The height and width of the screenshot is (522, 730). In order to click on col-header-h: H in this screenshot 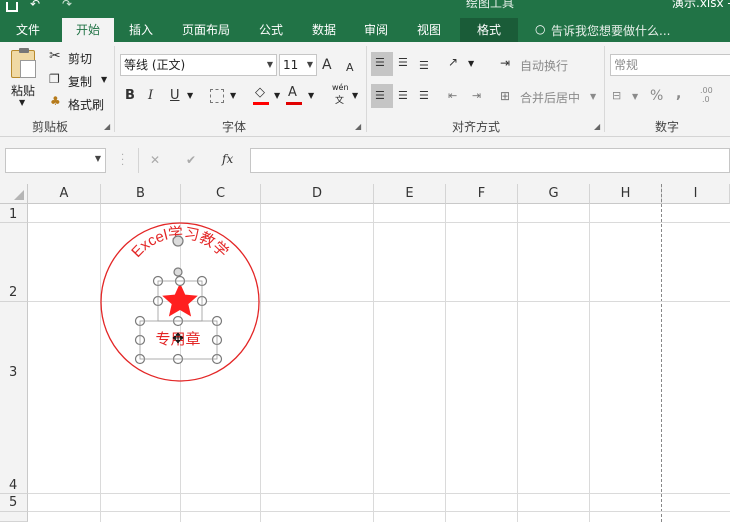, I will do `click(626, 194)`.